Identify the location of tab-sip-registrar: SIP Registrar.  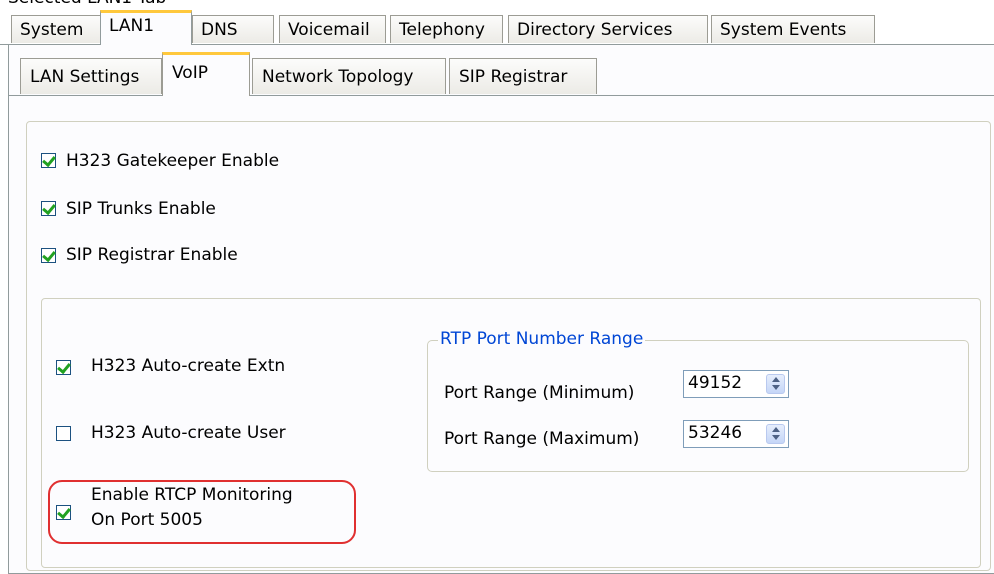
(523, 76).